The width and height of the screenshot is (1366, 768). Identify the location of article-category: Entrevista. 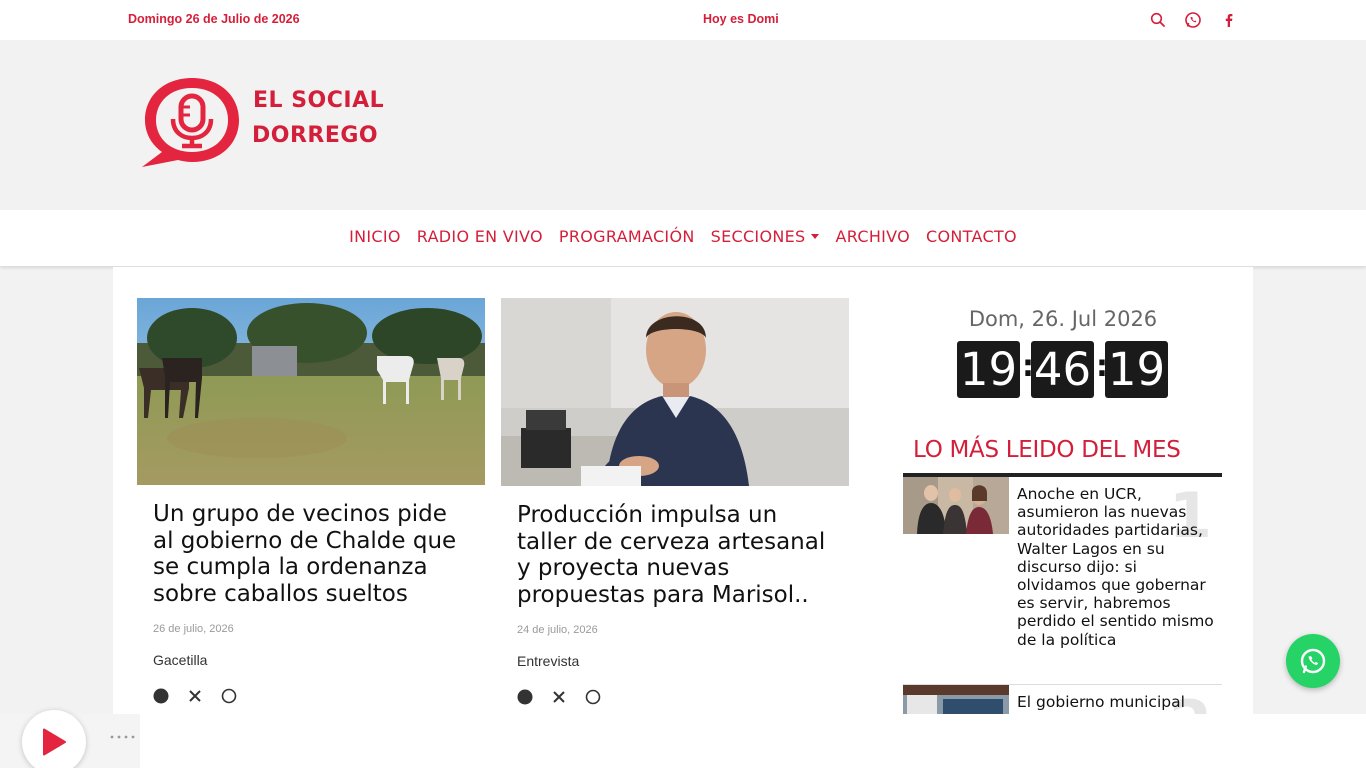
(675, 661).